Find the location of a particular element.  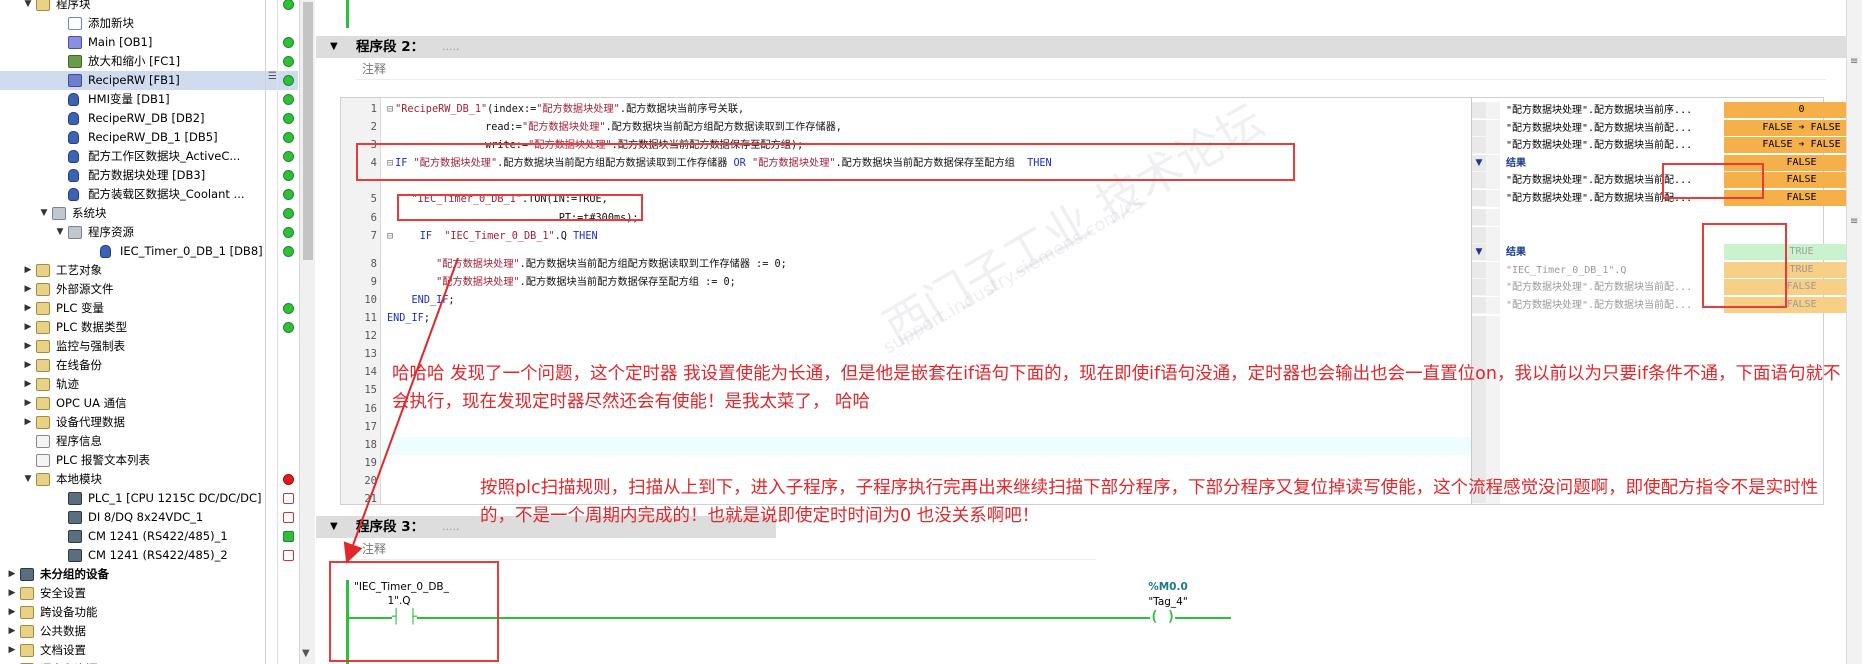

tree-item: 配方数据块处理 [DB3] is located at coordinates (149, 175).